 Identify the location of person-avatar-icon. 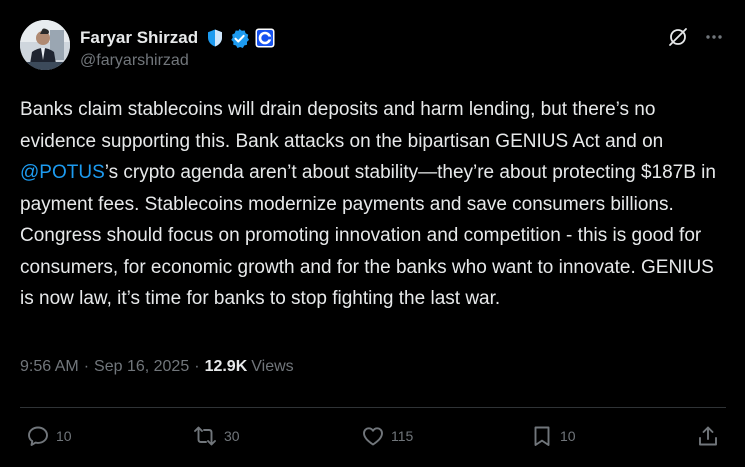
(45, 45).